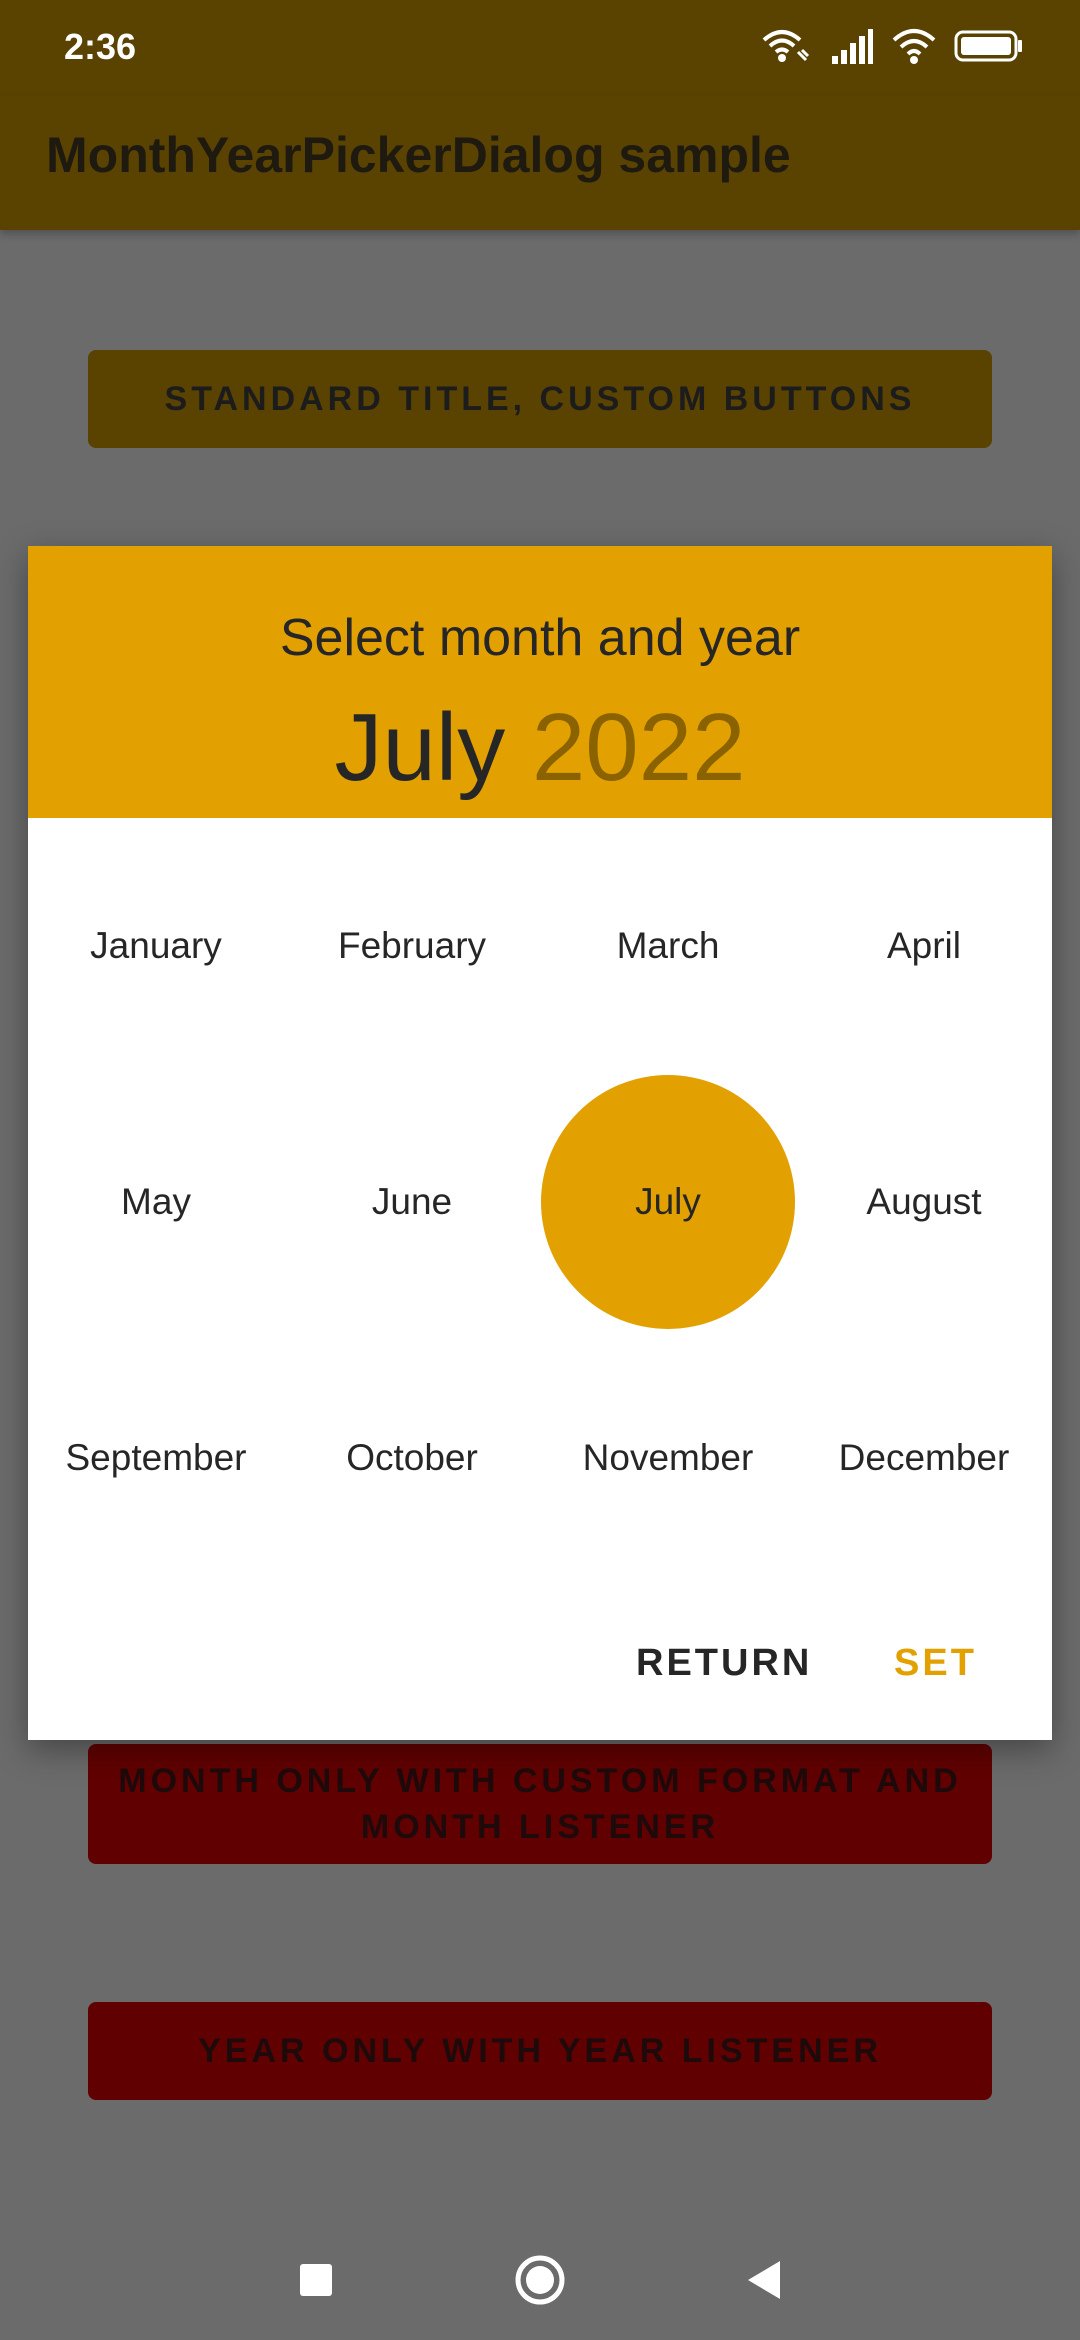 The width and height of the screenshot is (1080, 2340). I want to click on wifi-icon, so click(914, 48).